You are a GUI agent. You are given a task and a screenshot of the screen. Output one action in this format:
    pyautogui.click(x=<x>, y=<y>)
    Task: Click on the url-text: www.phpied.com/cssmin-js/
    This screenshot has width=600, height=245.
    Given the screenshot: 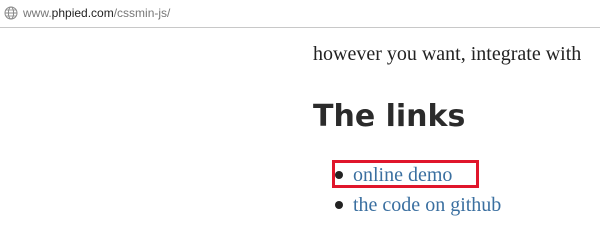 What is the action you would take?
    pyautogui.click(x=96, y=13)
    